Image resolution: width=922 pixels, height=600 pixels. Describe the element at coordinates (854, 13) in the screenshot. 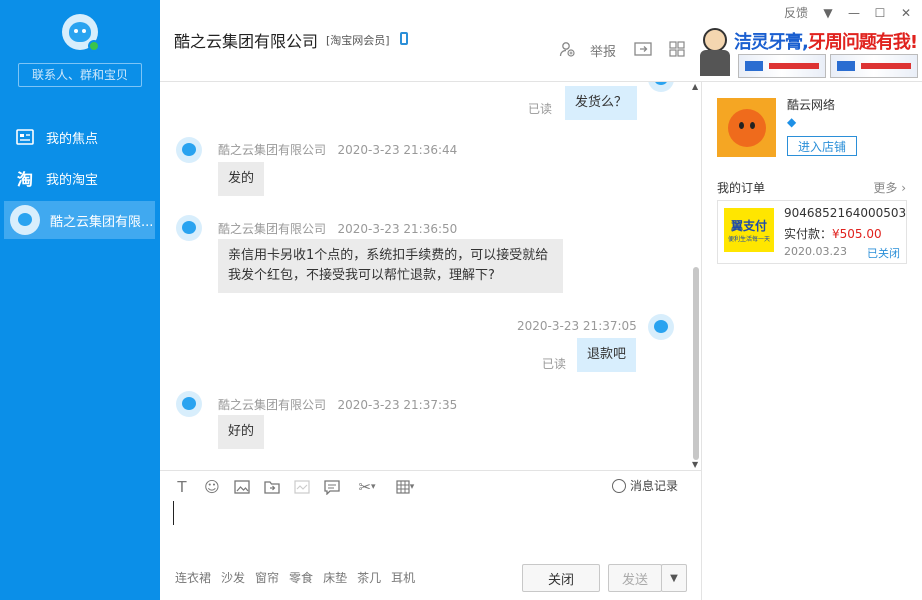

I see `minimize-icon: —` at that location.